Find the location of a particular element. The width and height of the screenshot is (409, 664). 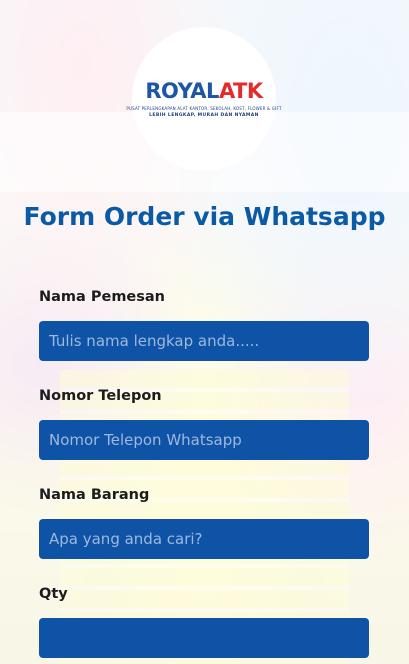

logo-wordmark: ROYAL ATK is located at coordinates (204, 90).